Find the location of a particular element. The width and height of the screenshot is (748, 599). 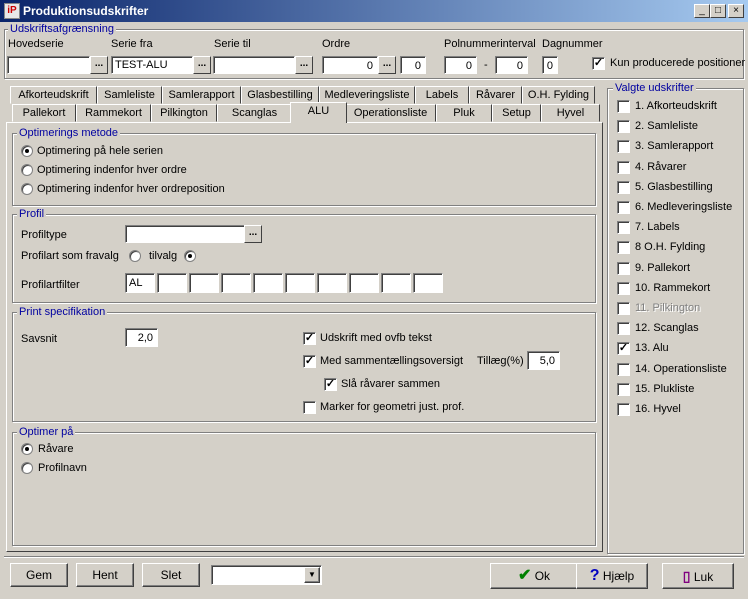

valgte-label-14: 14. Operationsliste is located at coordinates (681, 368).